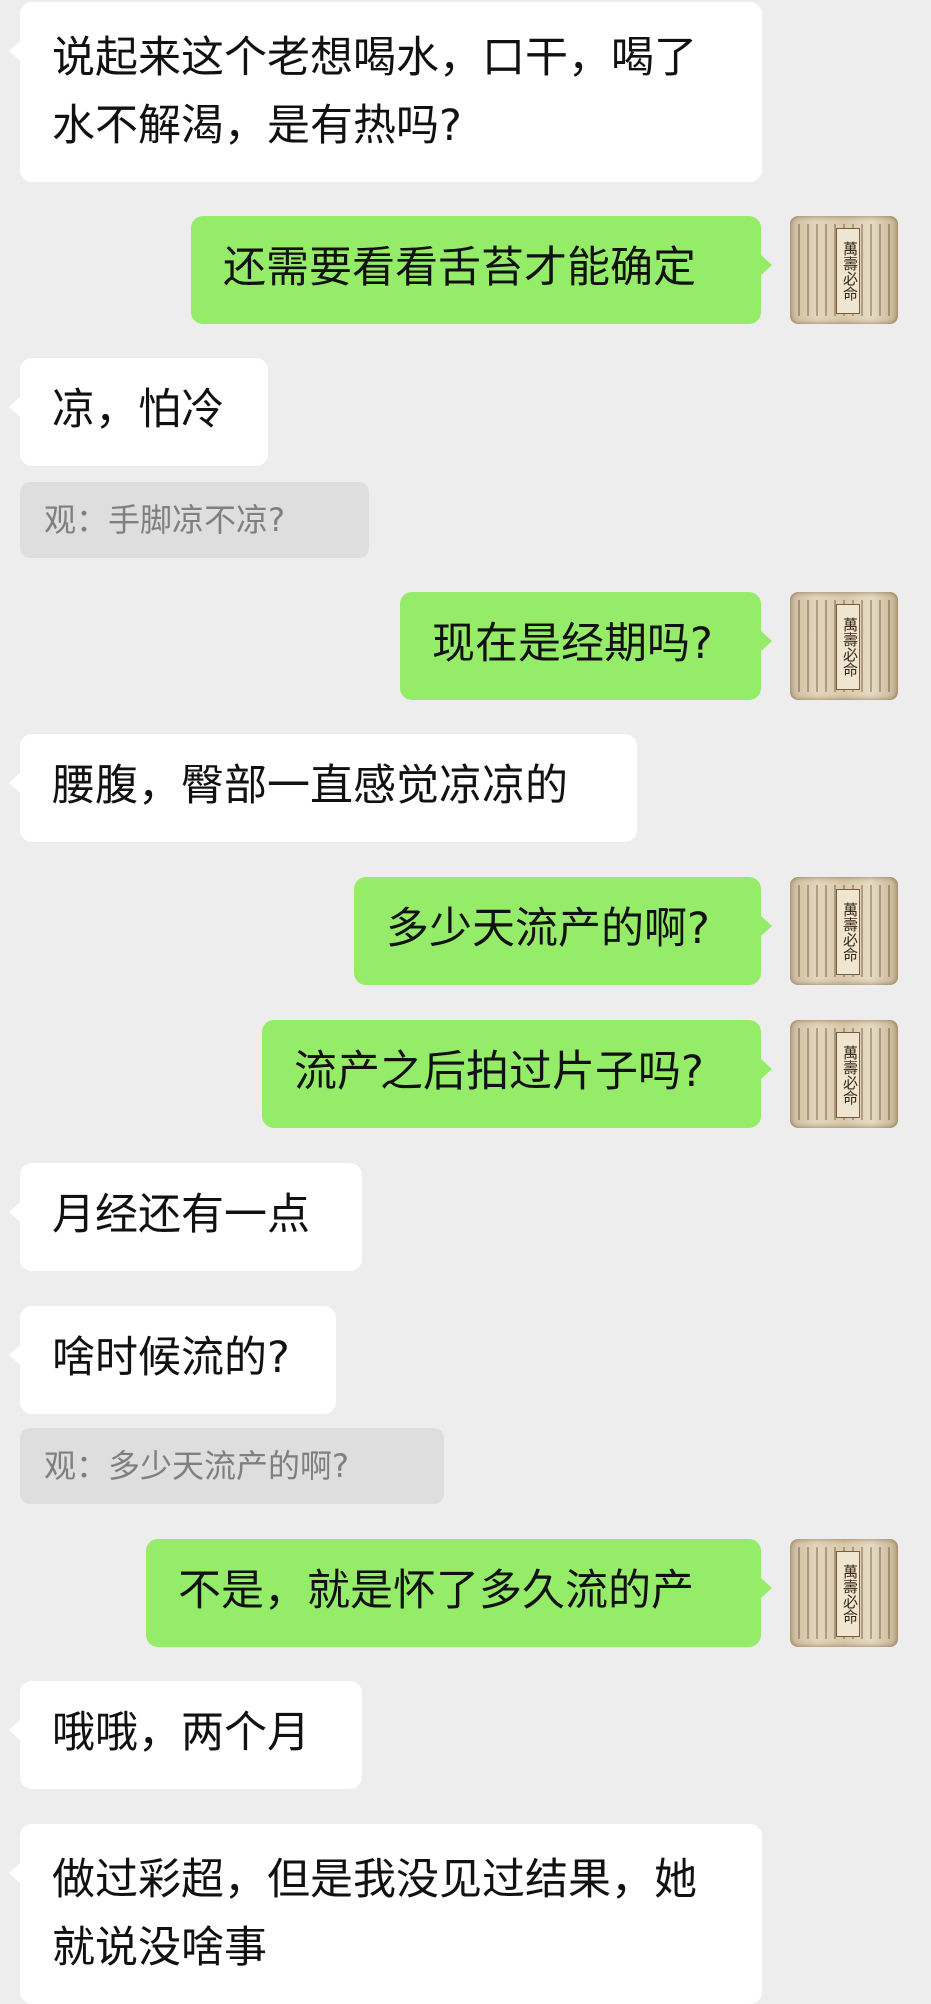 This screenshot has width=931, height=2004. What do you see at coordinates (194, 520) in the screenshot?
I see `quoted-message: 观：手脚凉不凉?` at bounding box center [194, 520].